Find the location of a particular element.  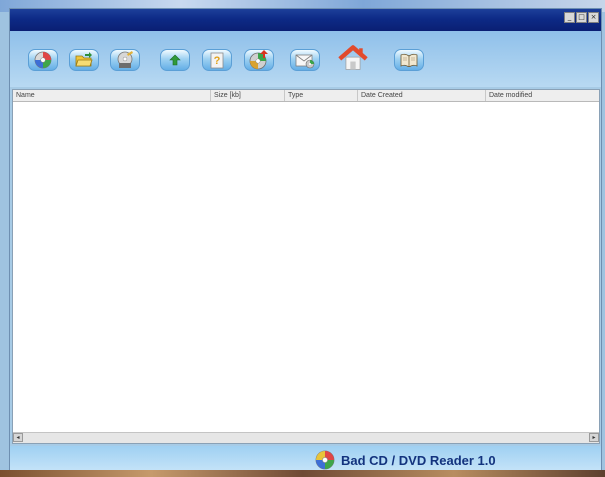

up-folder-button is located at coordinates (175, 60).